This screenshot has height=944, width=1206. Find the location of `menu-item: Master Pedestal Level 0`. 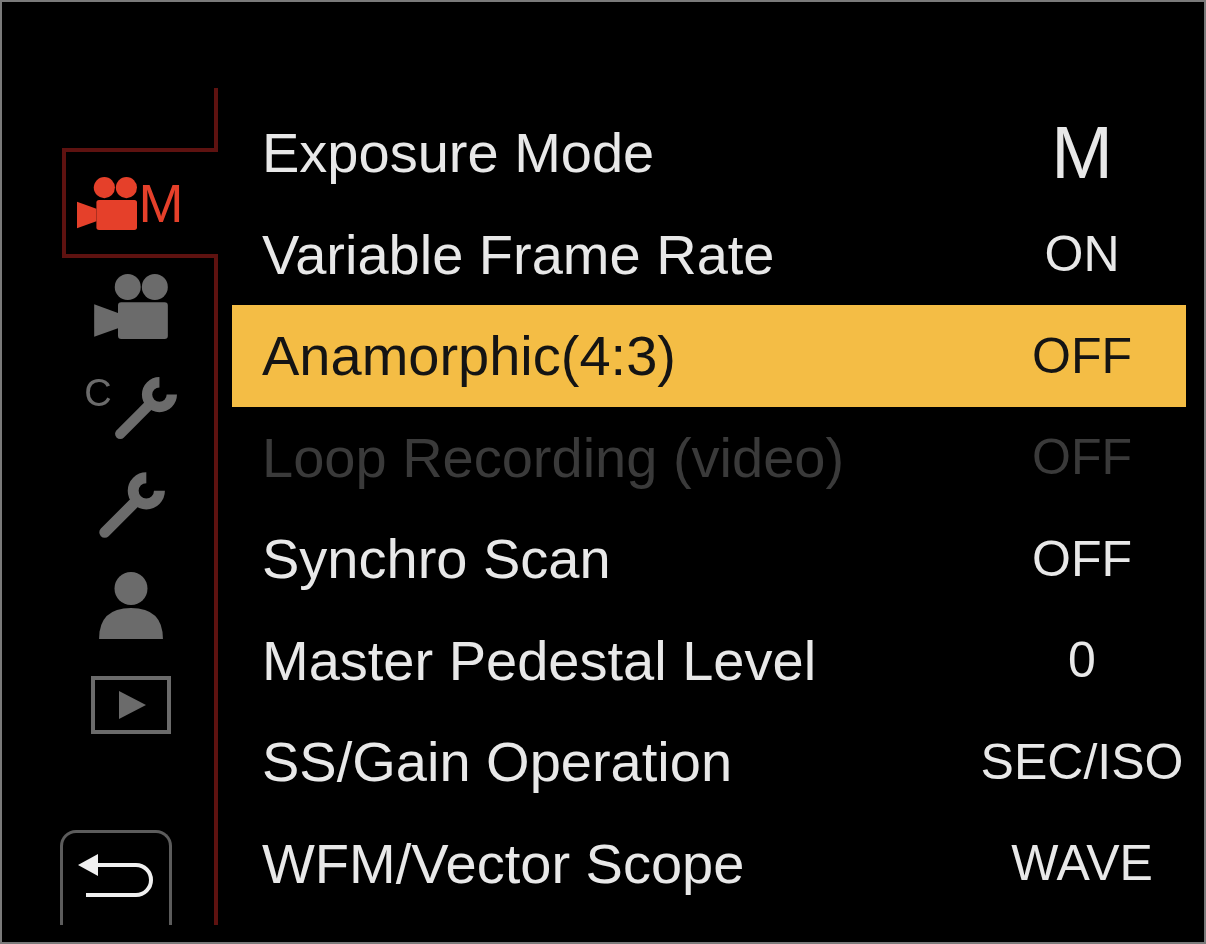

menu-item: Master Pedestal Level 0 is located at coordinates (709, 660).